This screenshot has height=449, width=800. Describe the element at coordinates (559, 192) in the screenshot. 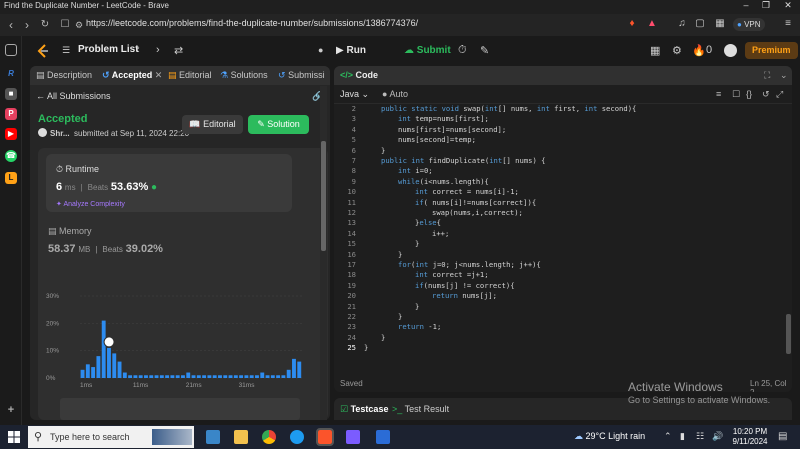

I see `code-line: 10 int correct = nums[i]-1;` at that location.